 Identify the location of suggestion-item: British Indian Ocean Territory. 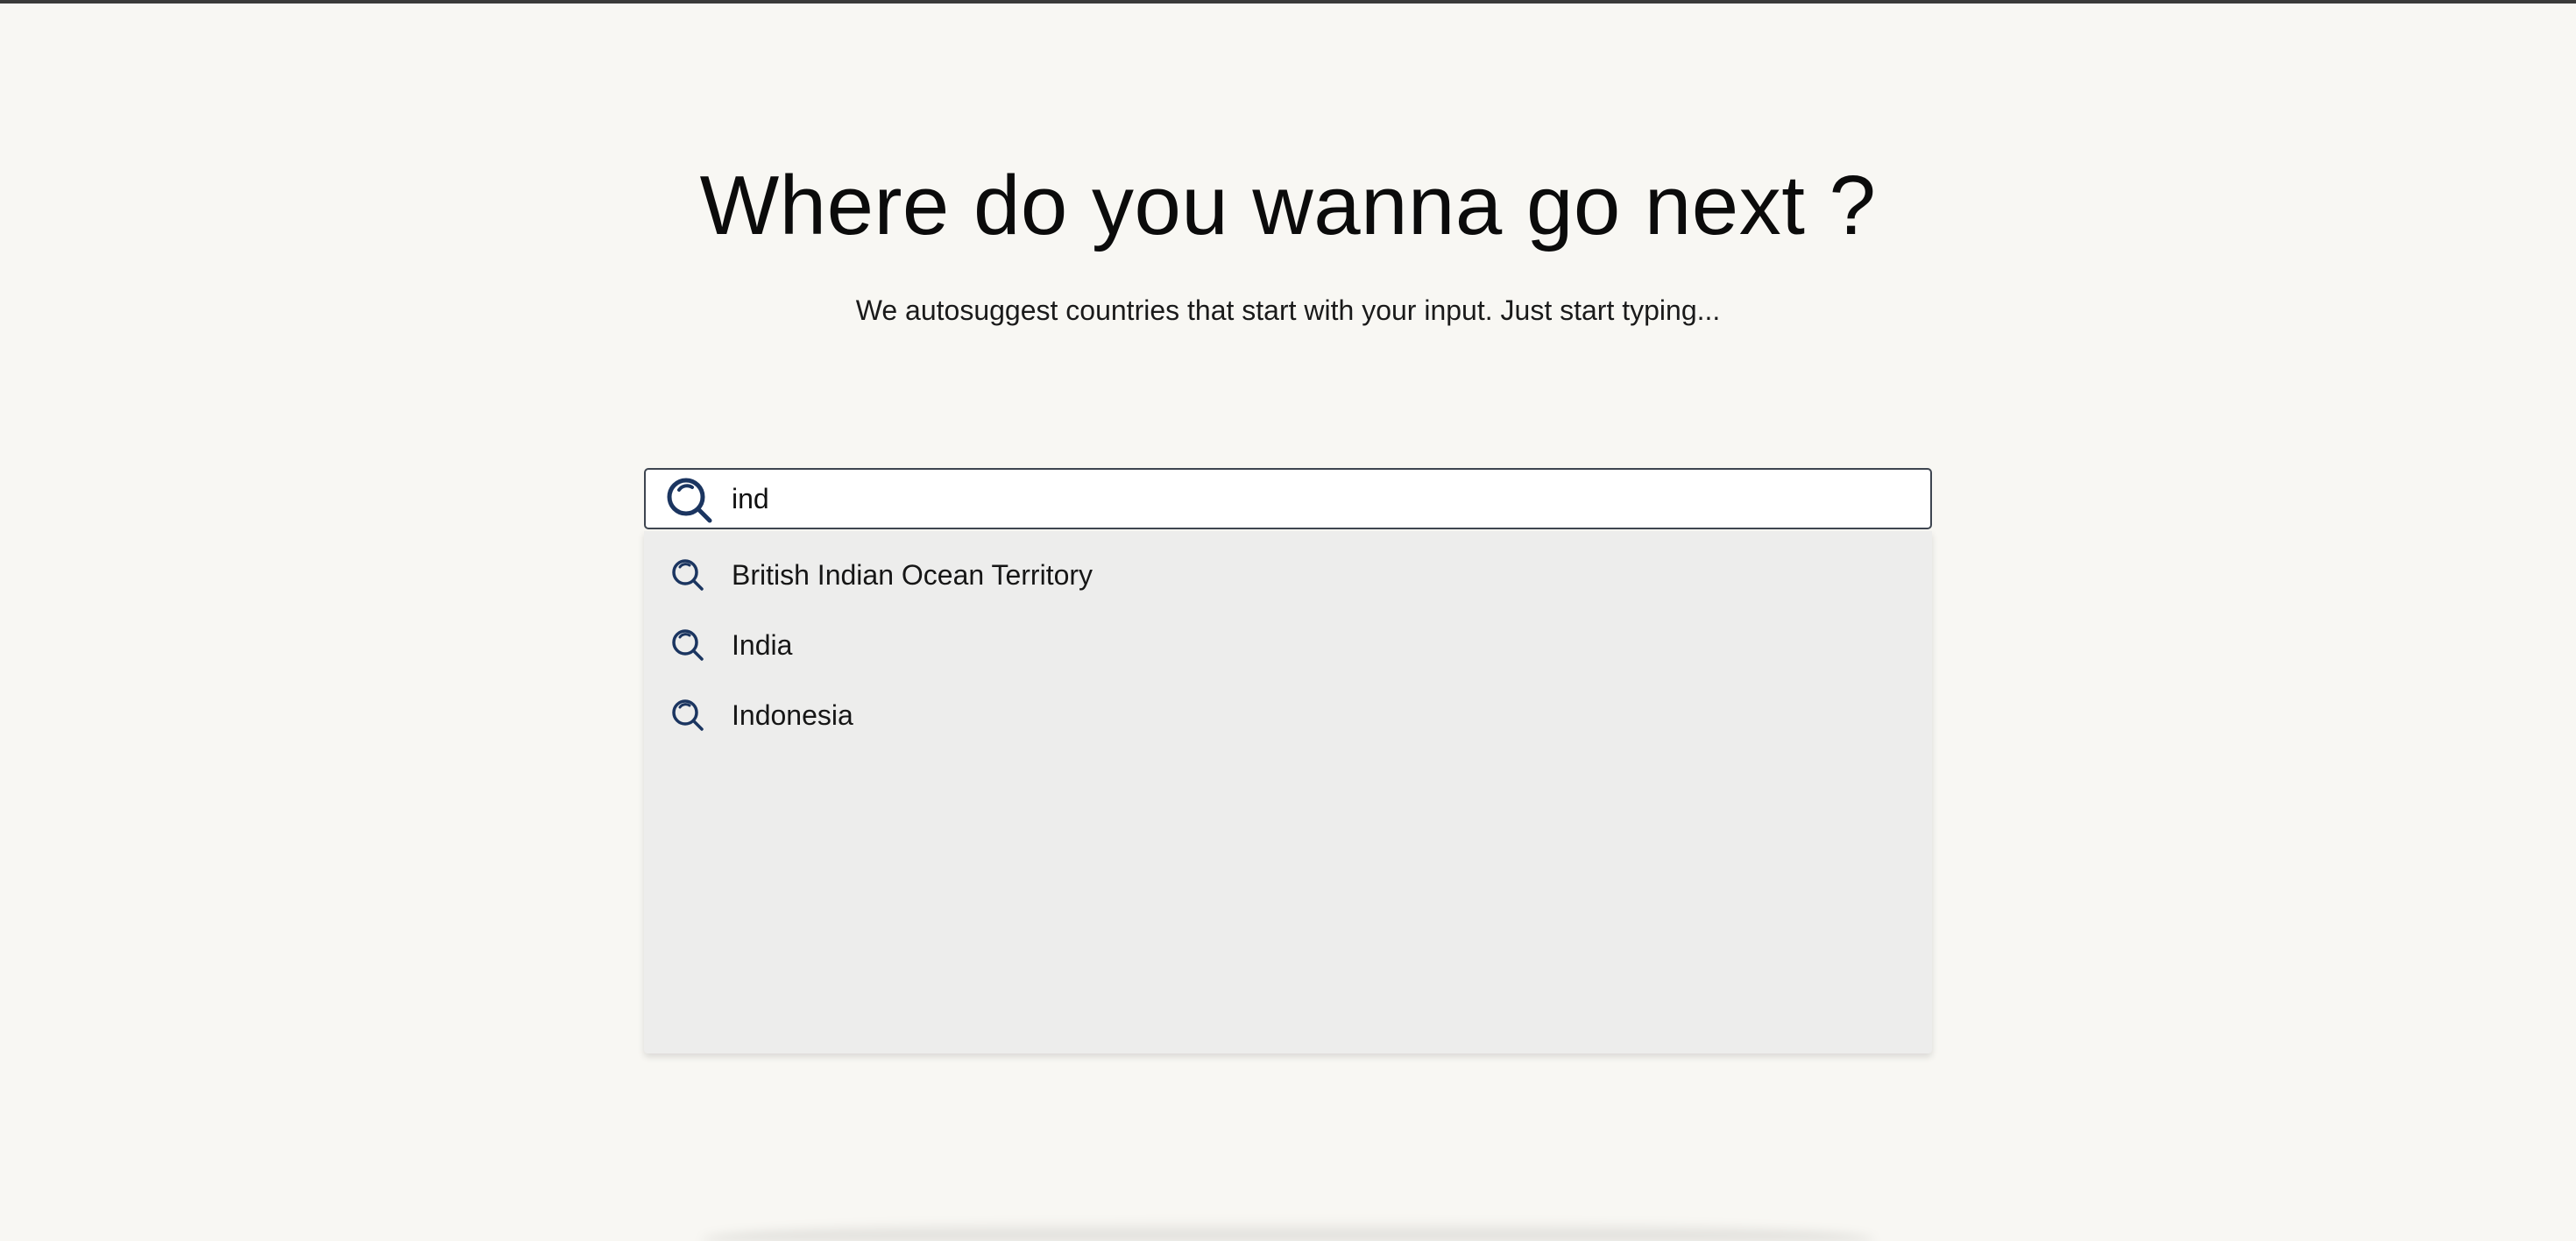
(1288, 578).